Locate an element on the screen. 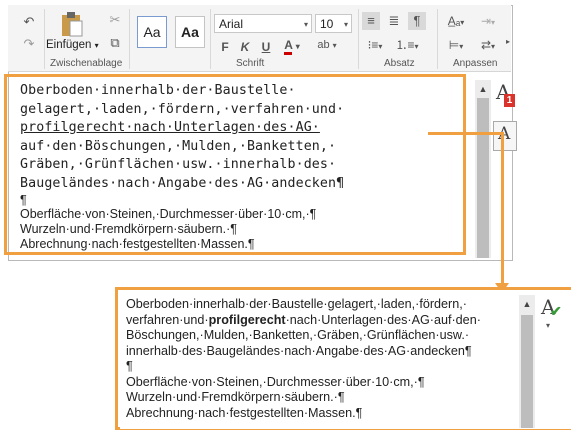  bold-button: F is located at coordinates (225, 47).